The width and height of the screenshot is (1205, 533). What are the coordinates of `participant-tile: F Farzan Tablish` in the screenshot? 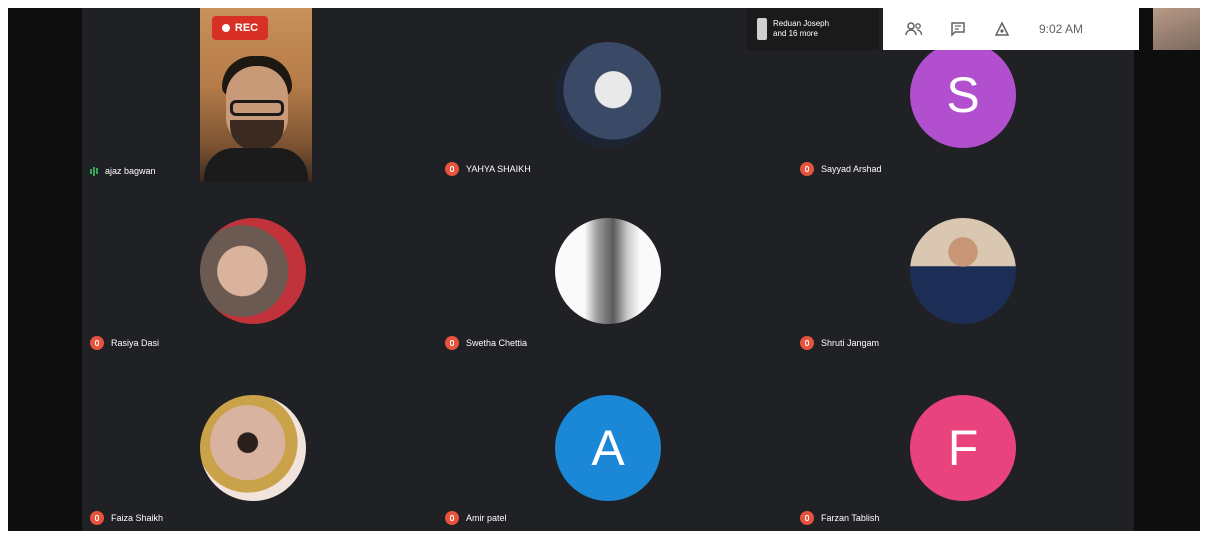 It's located at (963, 444).